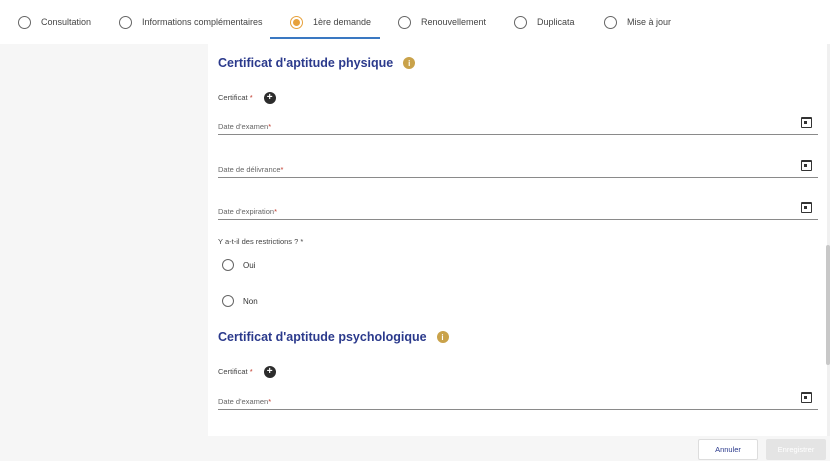  I want to click on tab-label: 1ère demande, so click(342, 22).